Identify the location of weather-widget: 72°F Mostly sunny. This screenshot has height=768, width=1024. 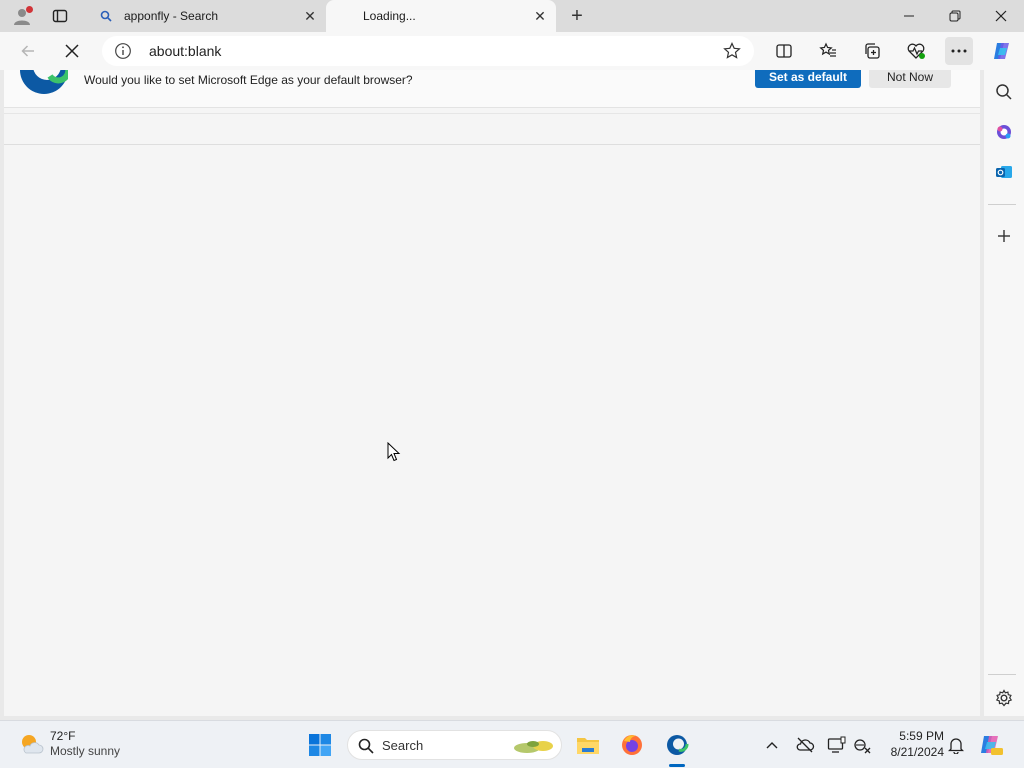
(69, 744).